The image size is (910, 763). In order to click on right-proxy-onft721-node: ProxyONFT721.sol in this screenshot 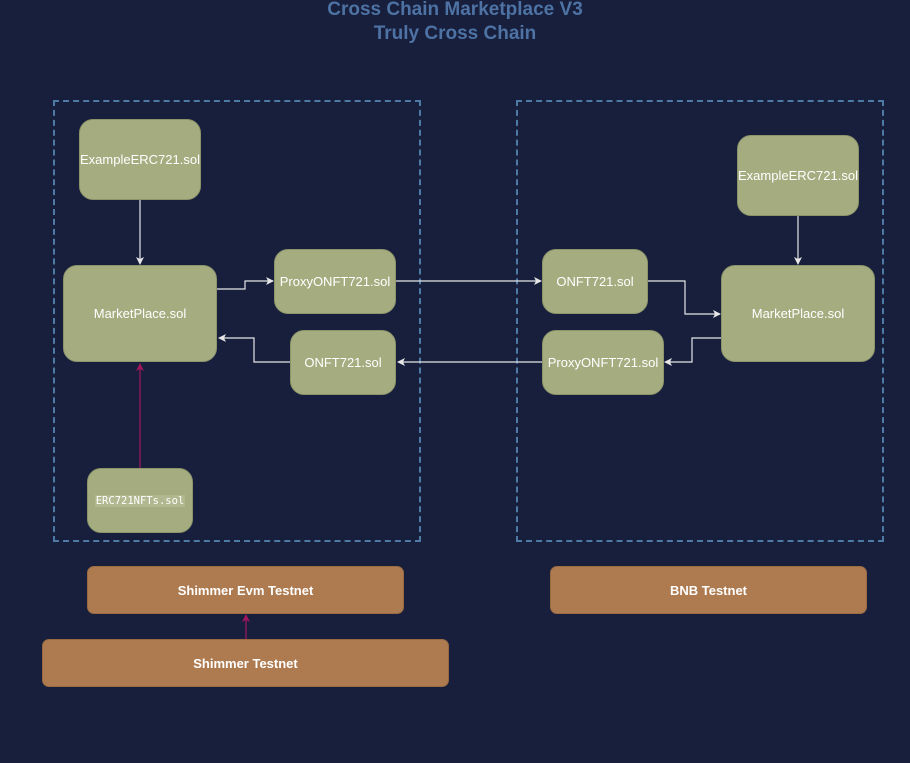, I will do `click(603, 362)`.